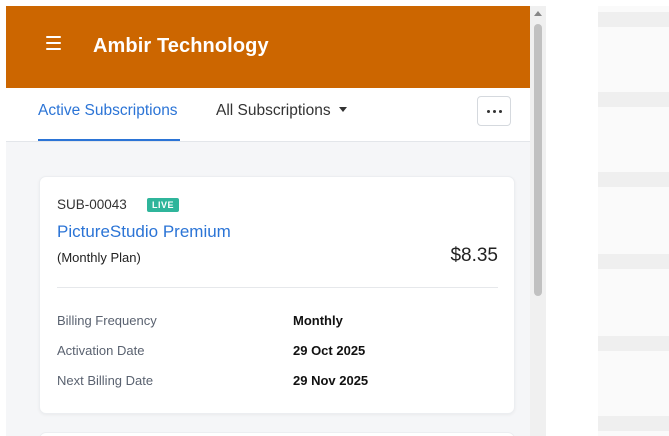  I want to click on vertical-scrollbar, so click(538, 221).